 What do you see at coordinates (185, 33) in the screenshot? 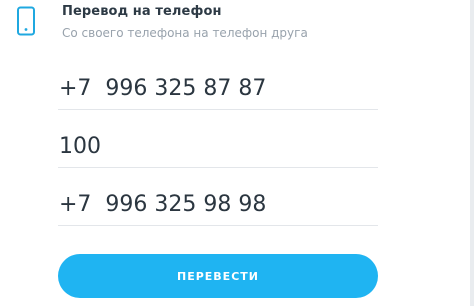
I see `page-subtitle: Со своего телефона на телефон друга` at bounding box center [185, 33].